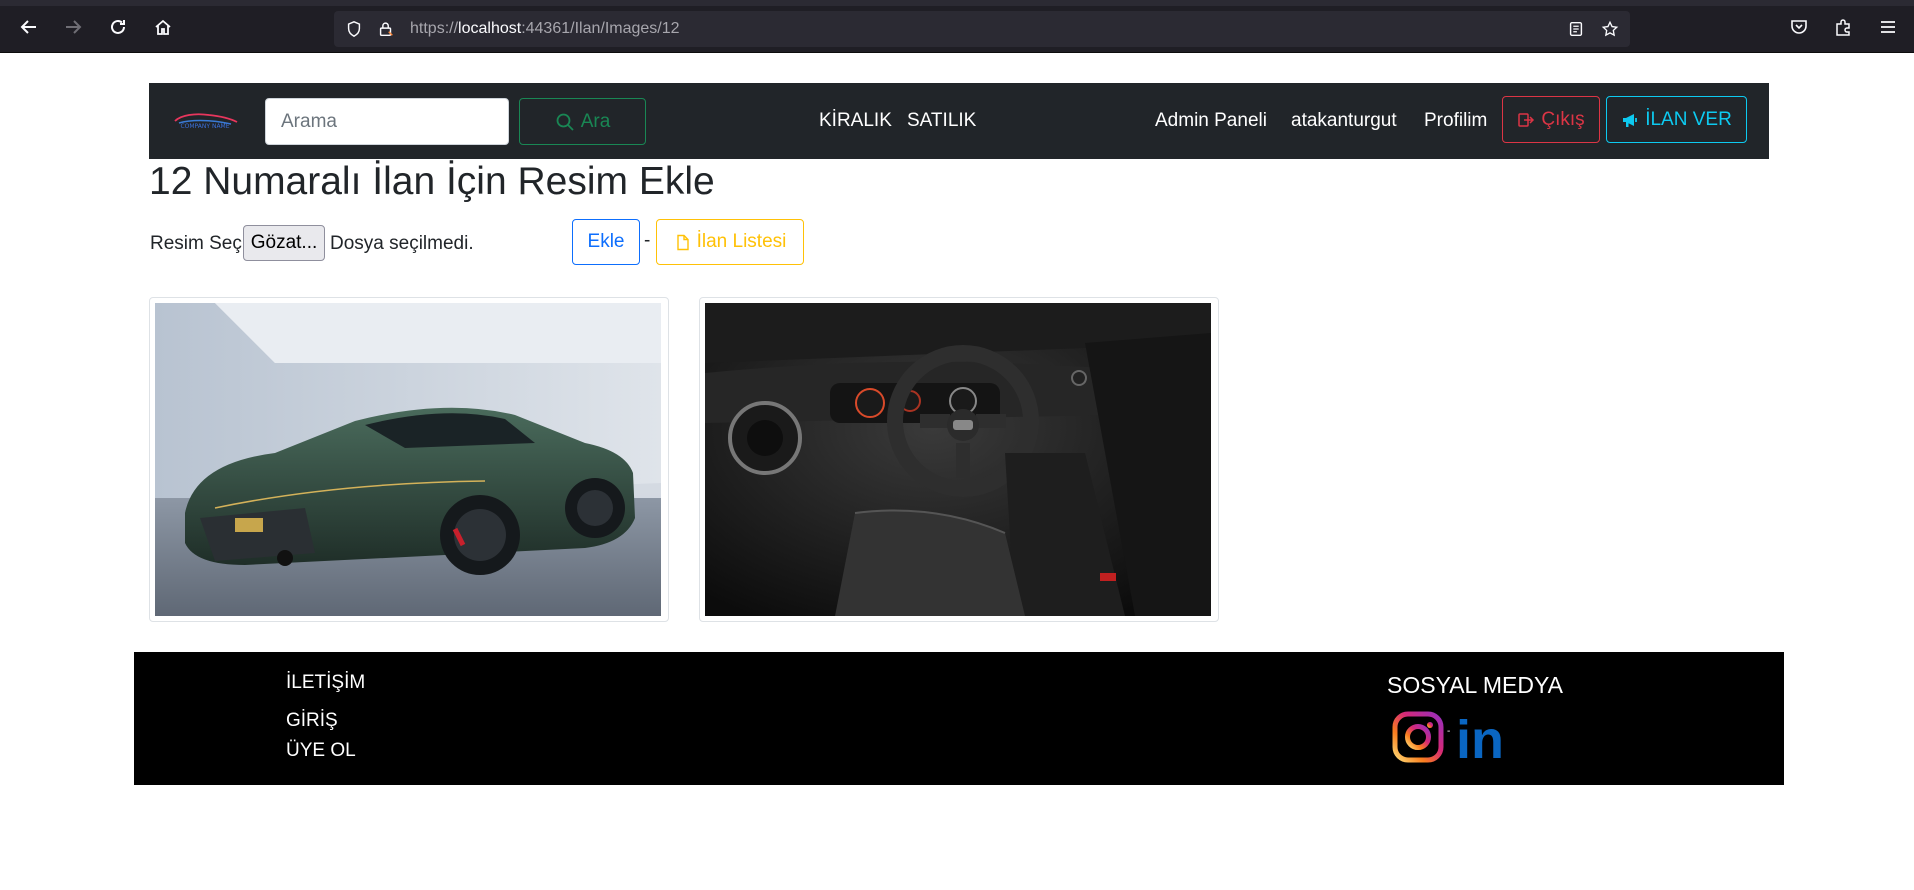 This screenshot has width=1914, height=890. I want to click on car-interior-image, so click(958, 459).